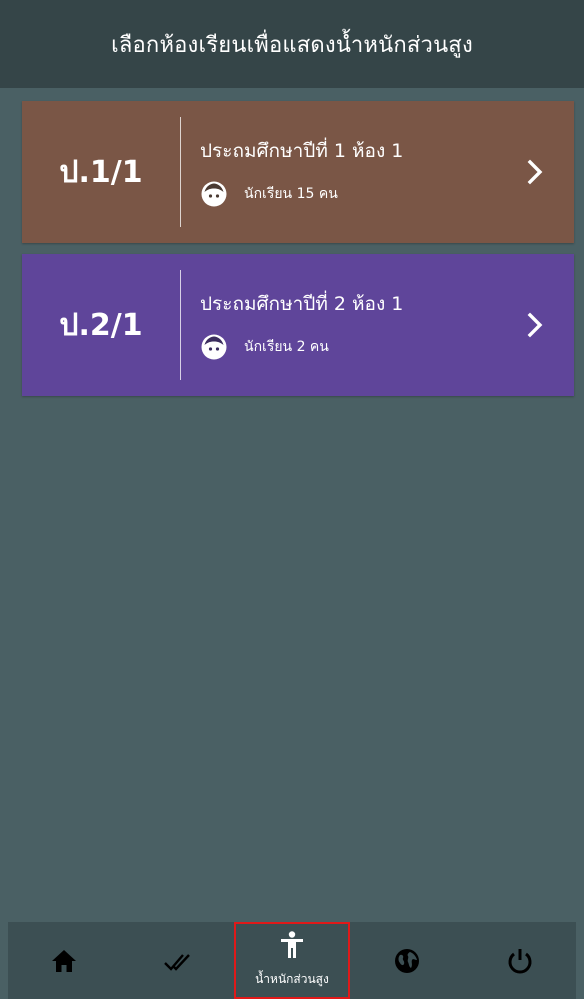  What do you see at coordinates (286, 347) in the screenshot?
I see `student-count: นักเรียน 2 คน` at bounding box center [286, 347].